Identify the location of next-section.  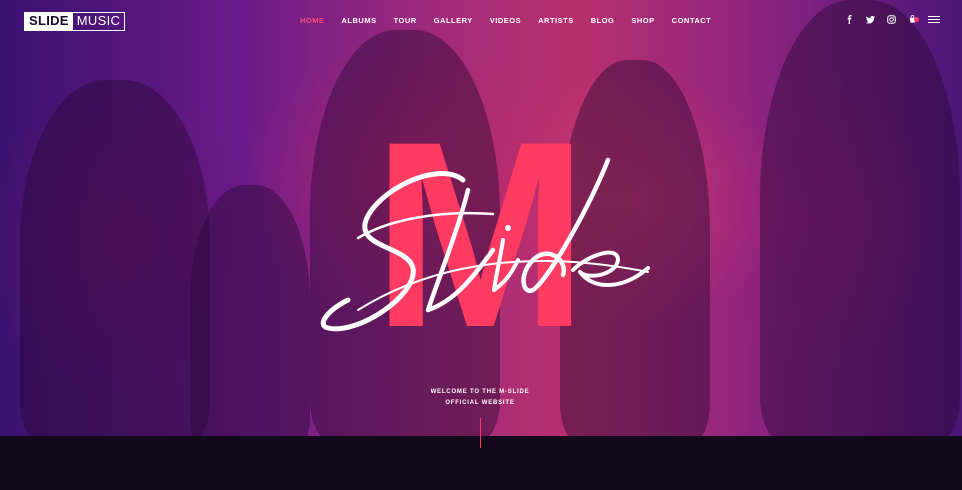
(481, 454).